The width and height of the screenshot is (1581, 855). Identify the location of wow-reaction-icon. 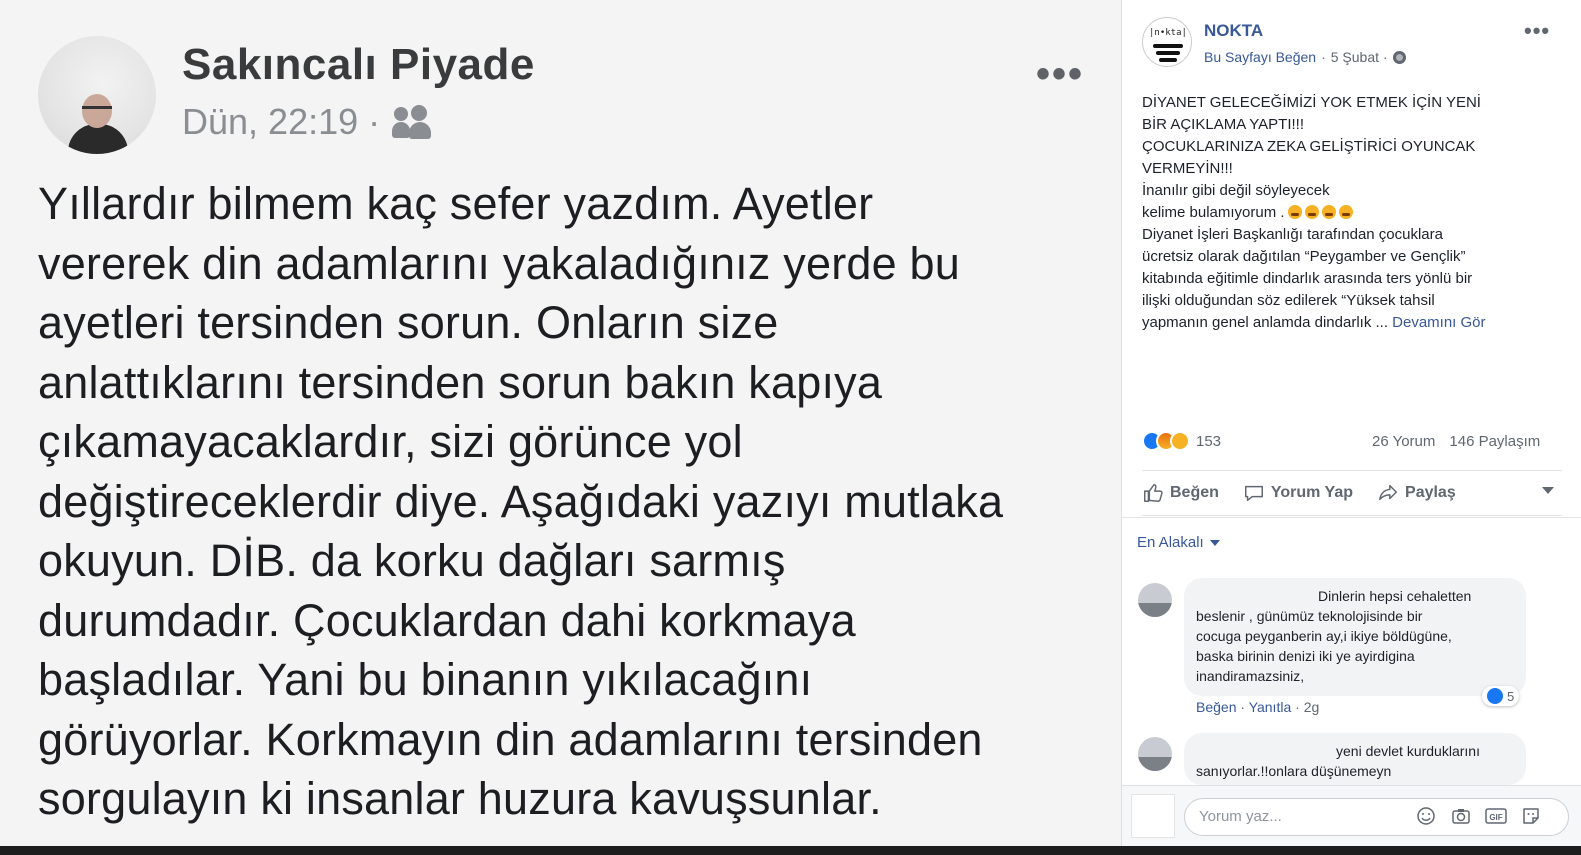
(1180, 441).